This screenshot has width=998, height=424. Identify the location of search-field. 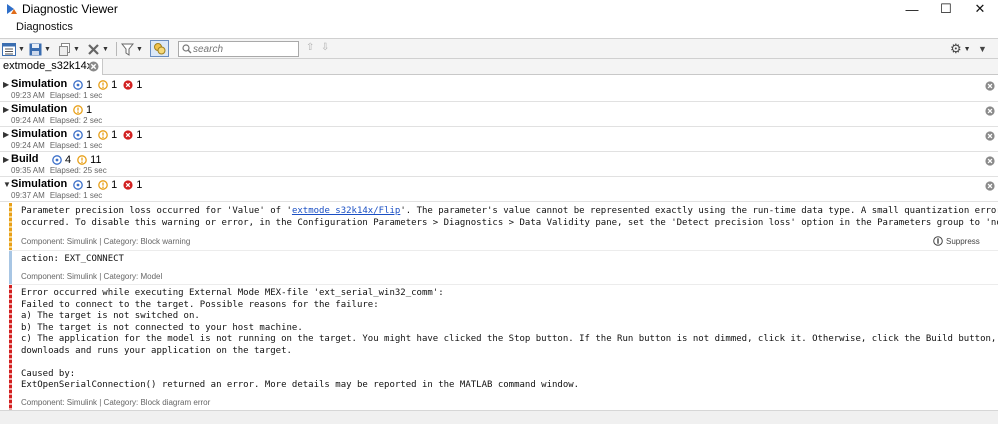
(238, 49).